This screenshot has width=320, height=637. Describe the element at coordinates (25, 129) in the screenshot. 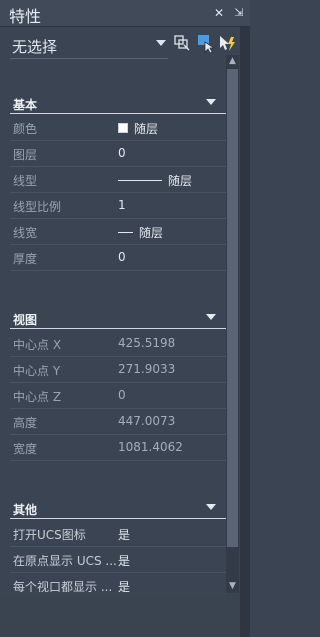

I see `property-label: 颜色` at that location.